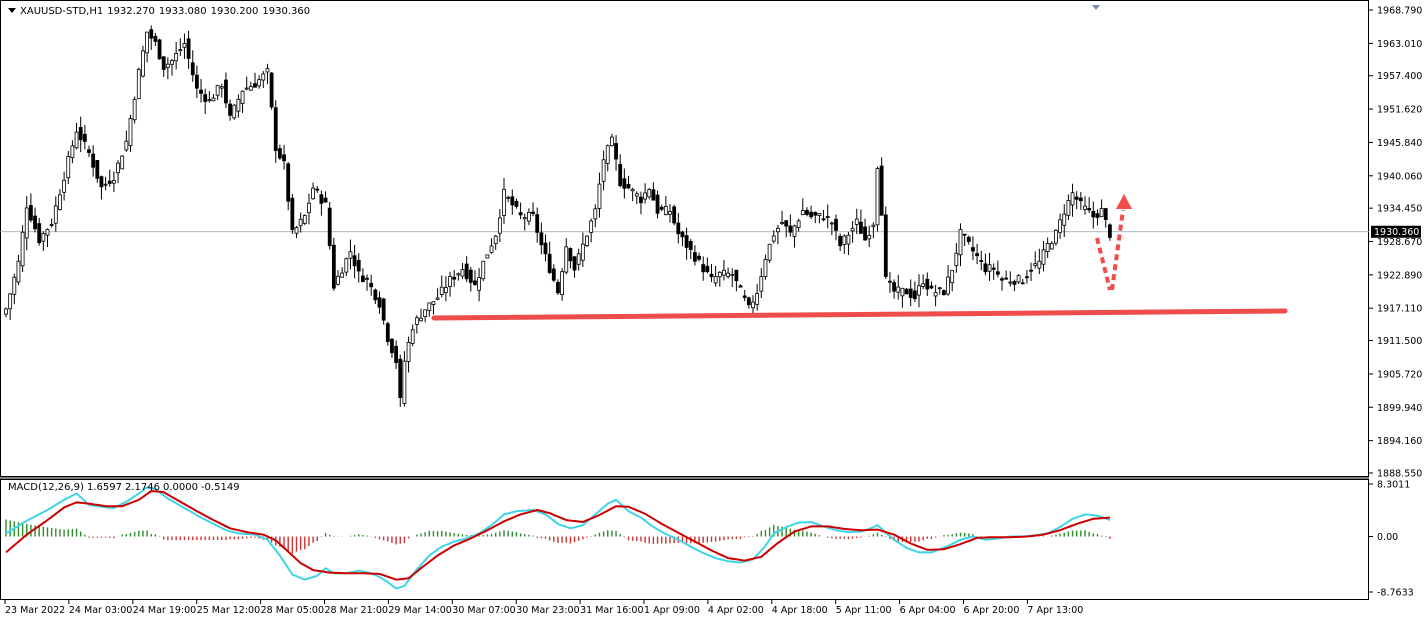 The width and height of the screenshot is (1424, 627). What do you see at coordinates (672, 610) in the screenshot?
I see `time-axis-label: 1 Apr 09:00` at bounding box center [672, 610].